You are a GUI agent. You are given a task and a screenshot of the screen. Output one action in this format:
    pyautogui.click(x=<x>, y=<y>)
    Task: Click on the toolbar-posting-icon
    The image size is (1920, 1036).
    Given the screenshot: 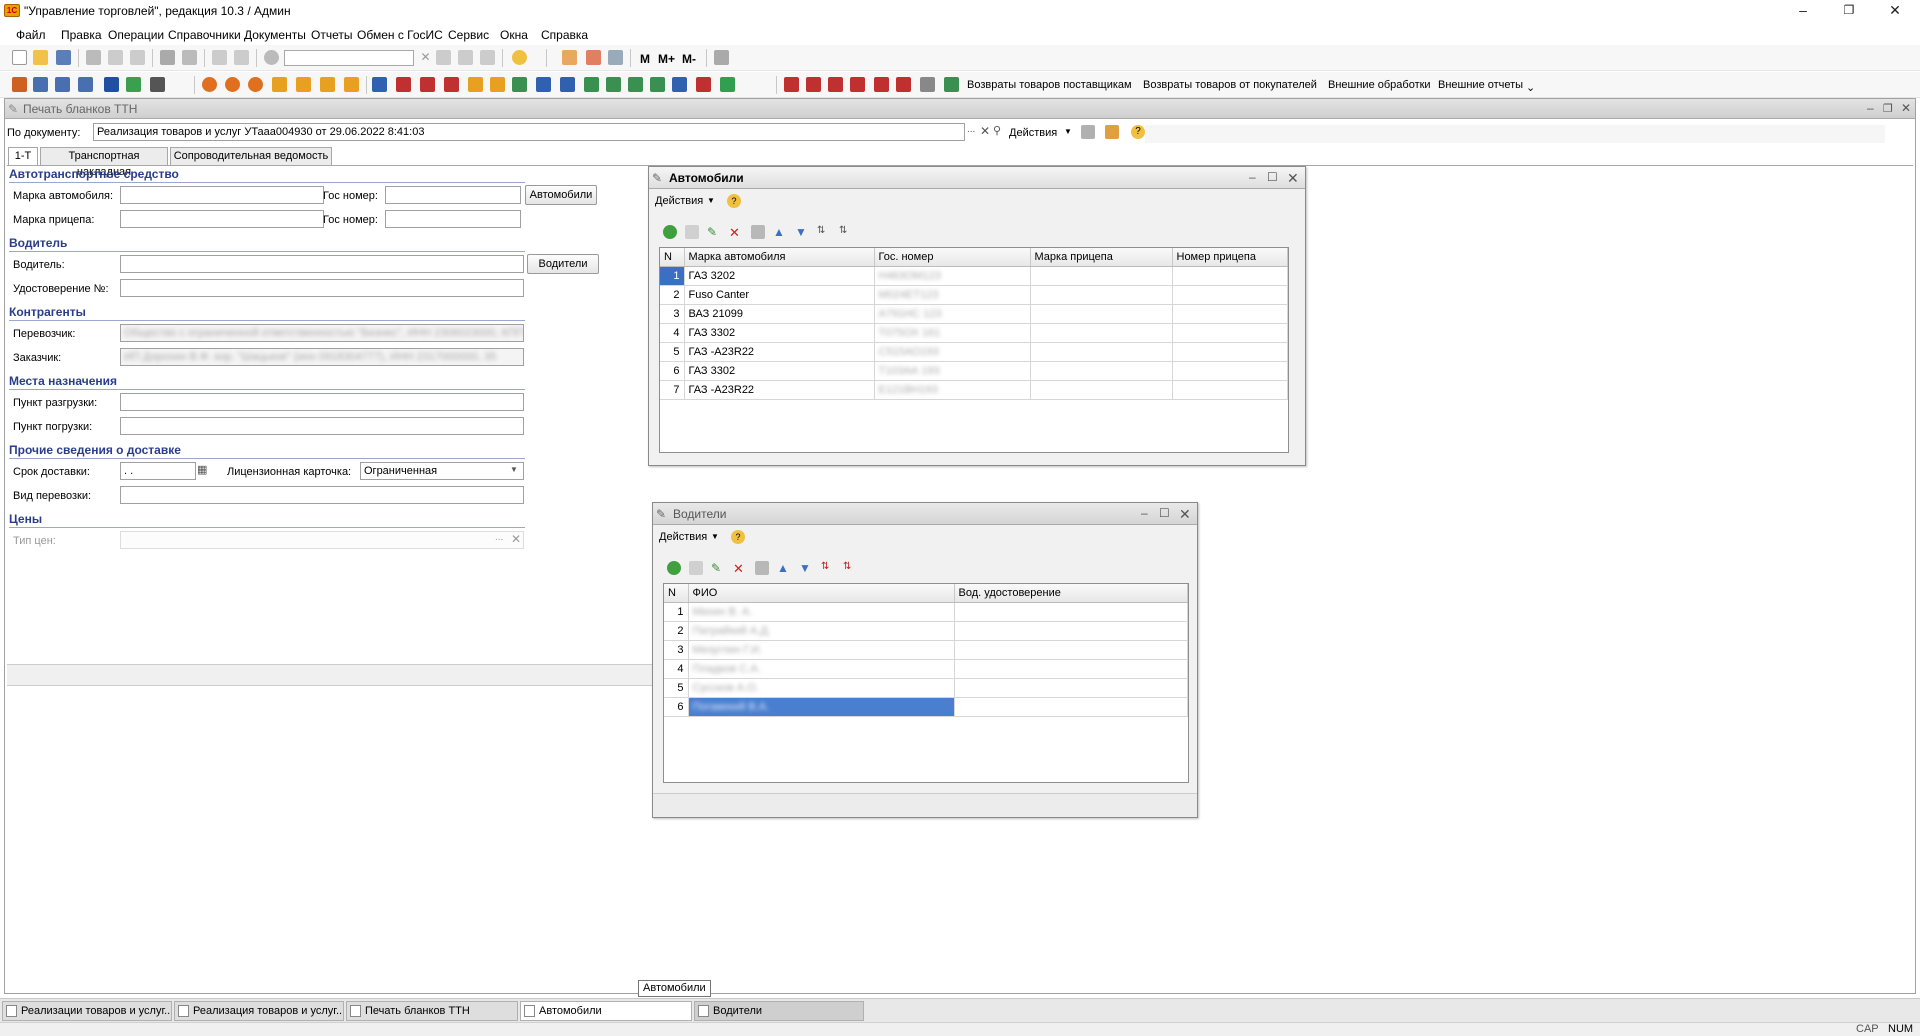 What is the action you would take?
    pyautogui.click(x=451, y=84)
    